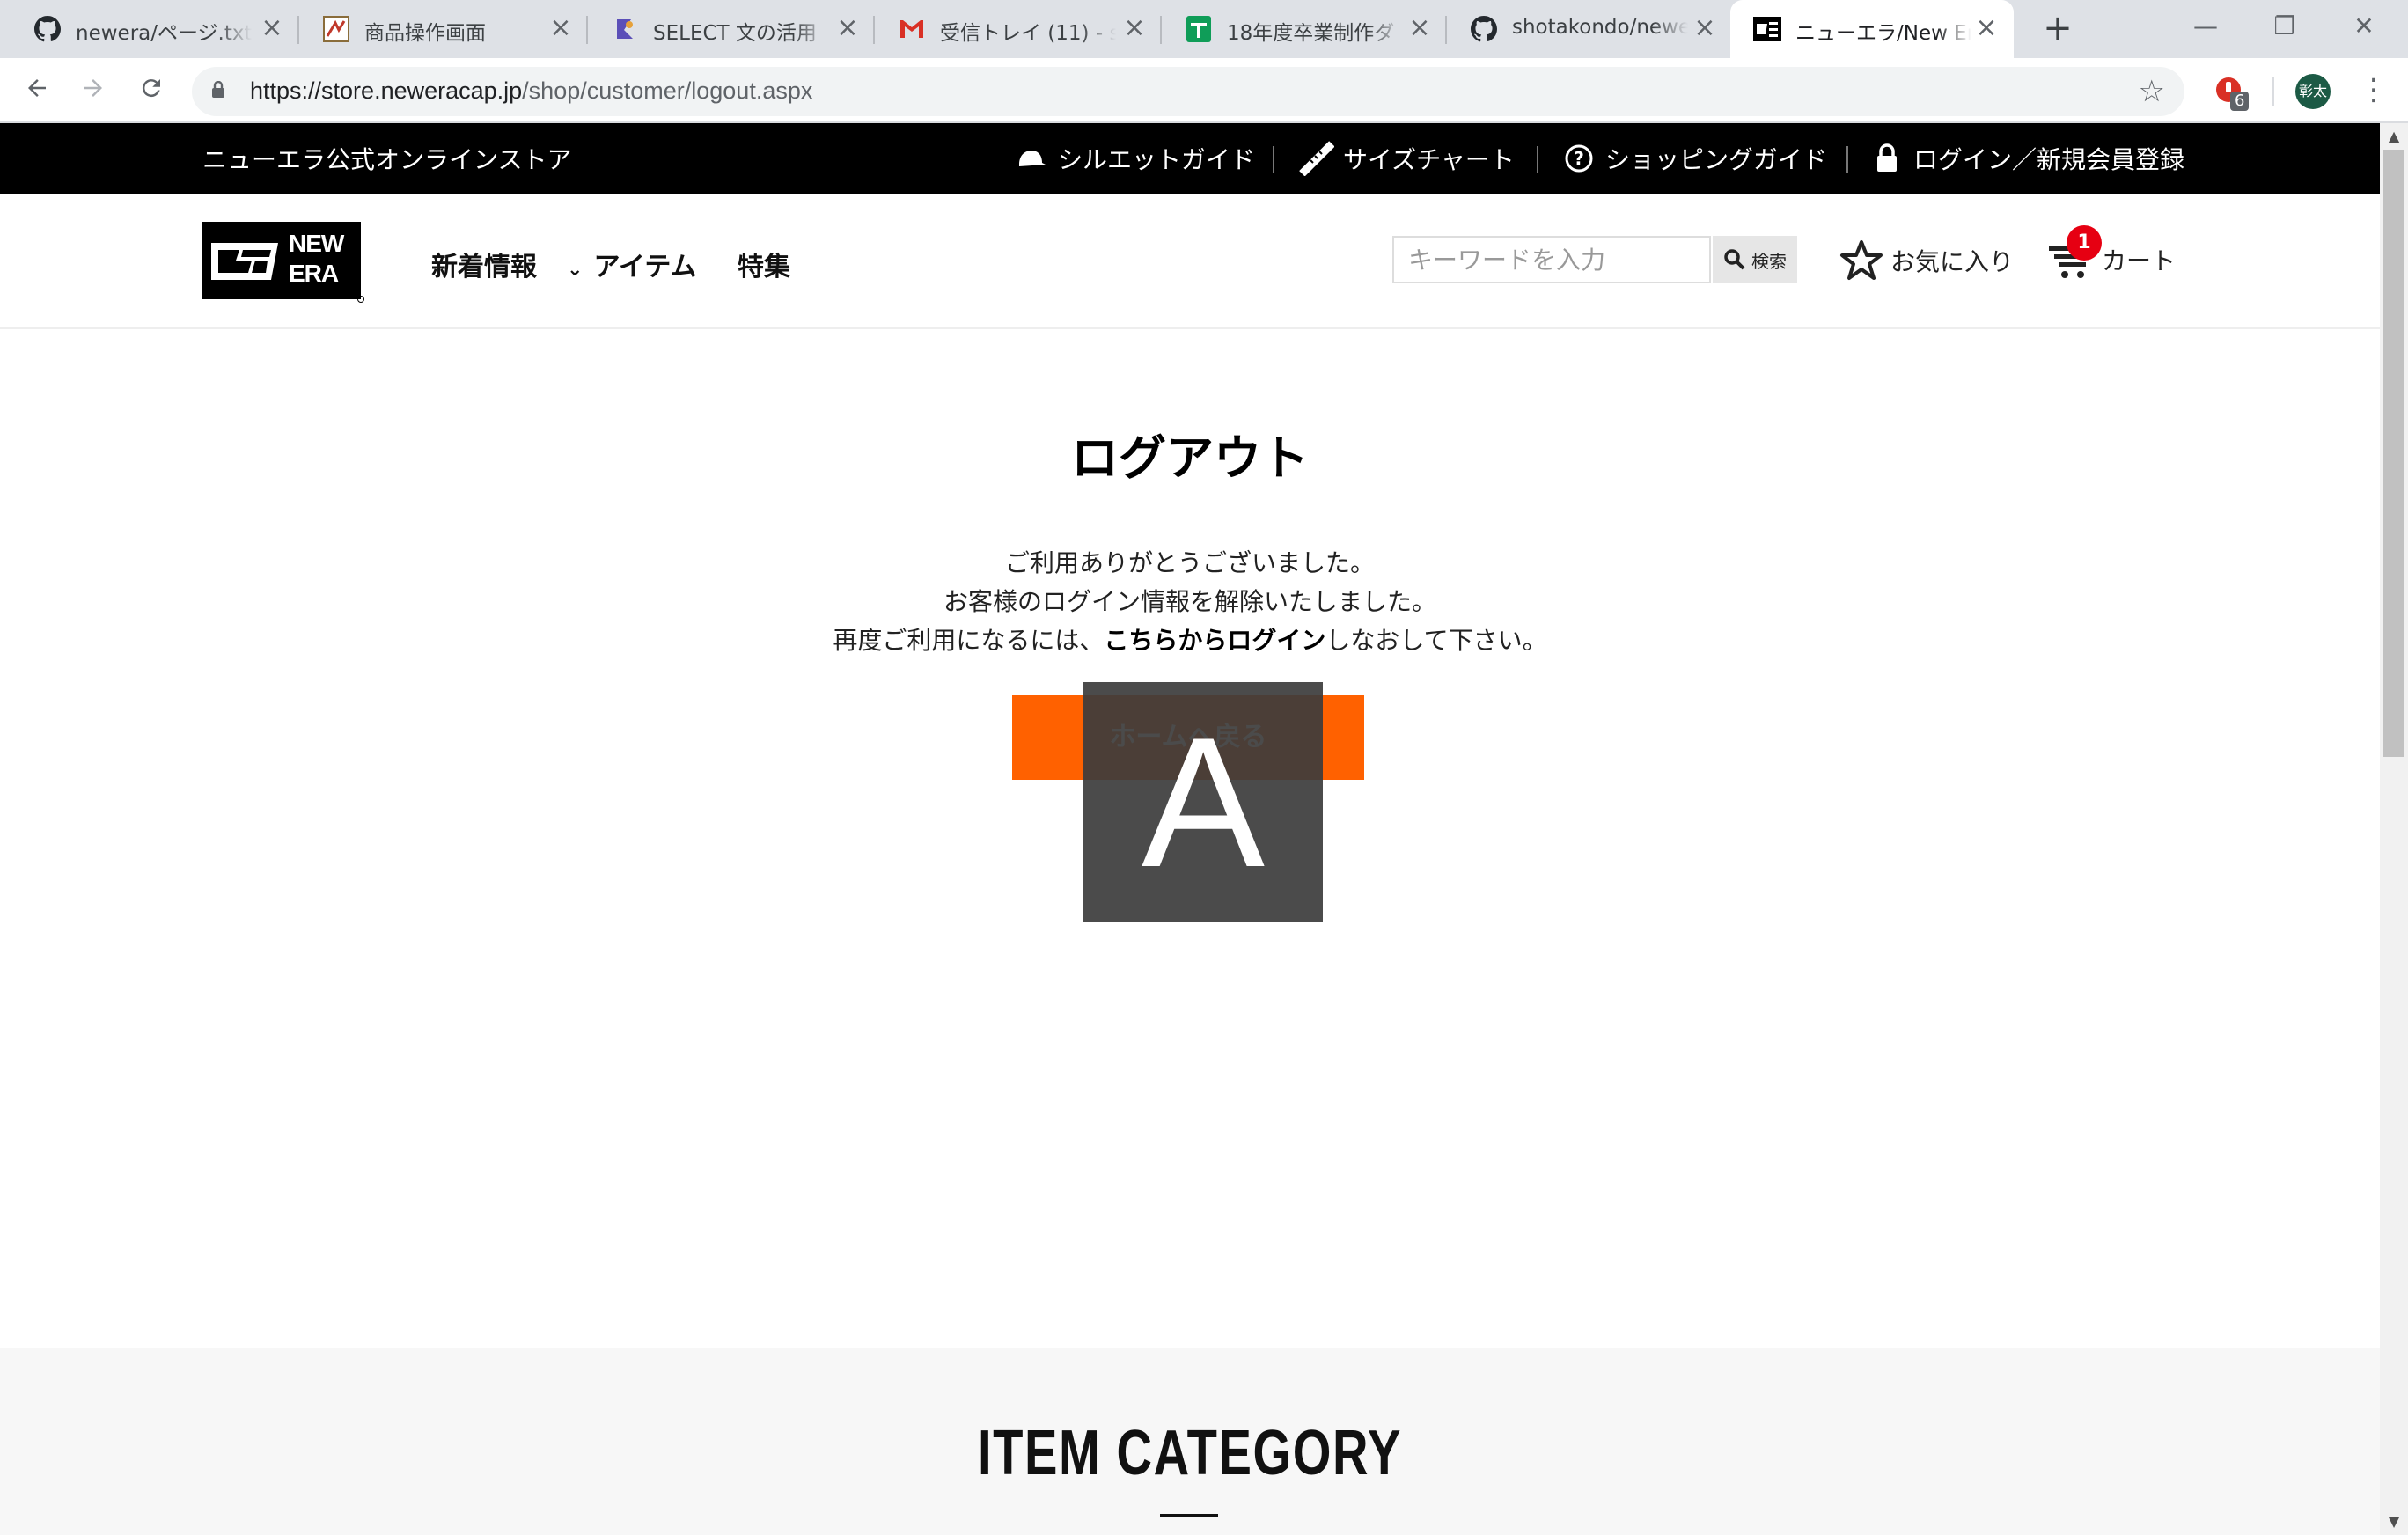 This screenshot has width=2408, height=1535. I want to click on browser-tab-active: ニューエラ/New Era公 ×, so click(1872, 29).